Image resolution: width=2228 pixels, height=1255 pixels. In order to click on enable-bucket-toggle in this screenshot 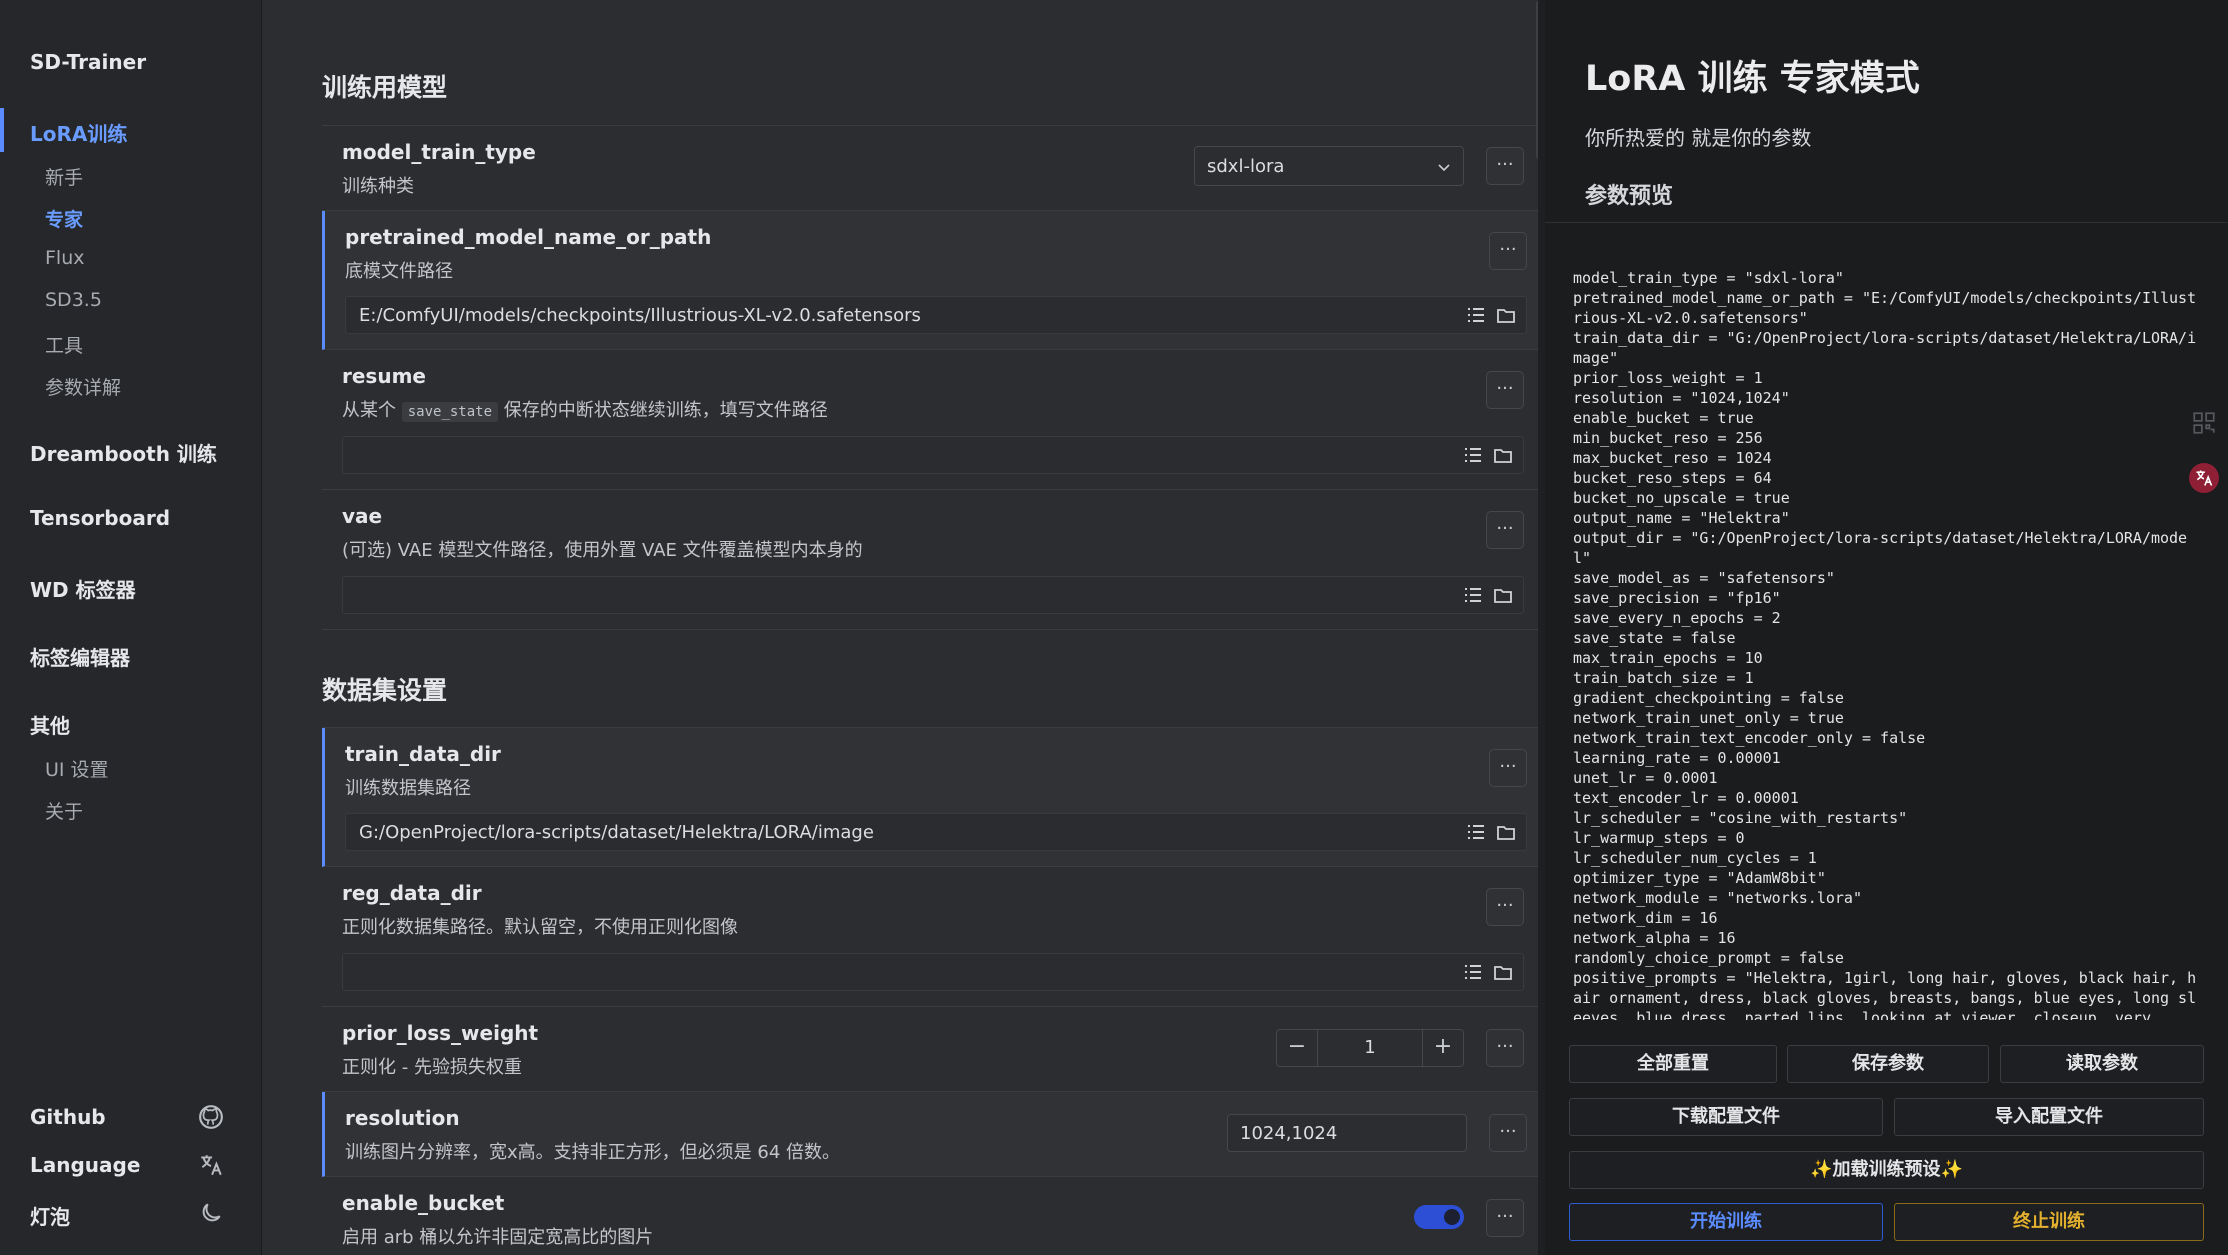, I will do `click(1439, 1217)`.